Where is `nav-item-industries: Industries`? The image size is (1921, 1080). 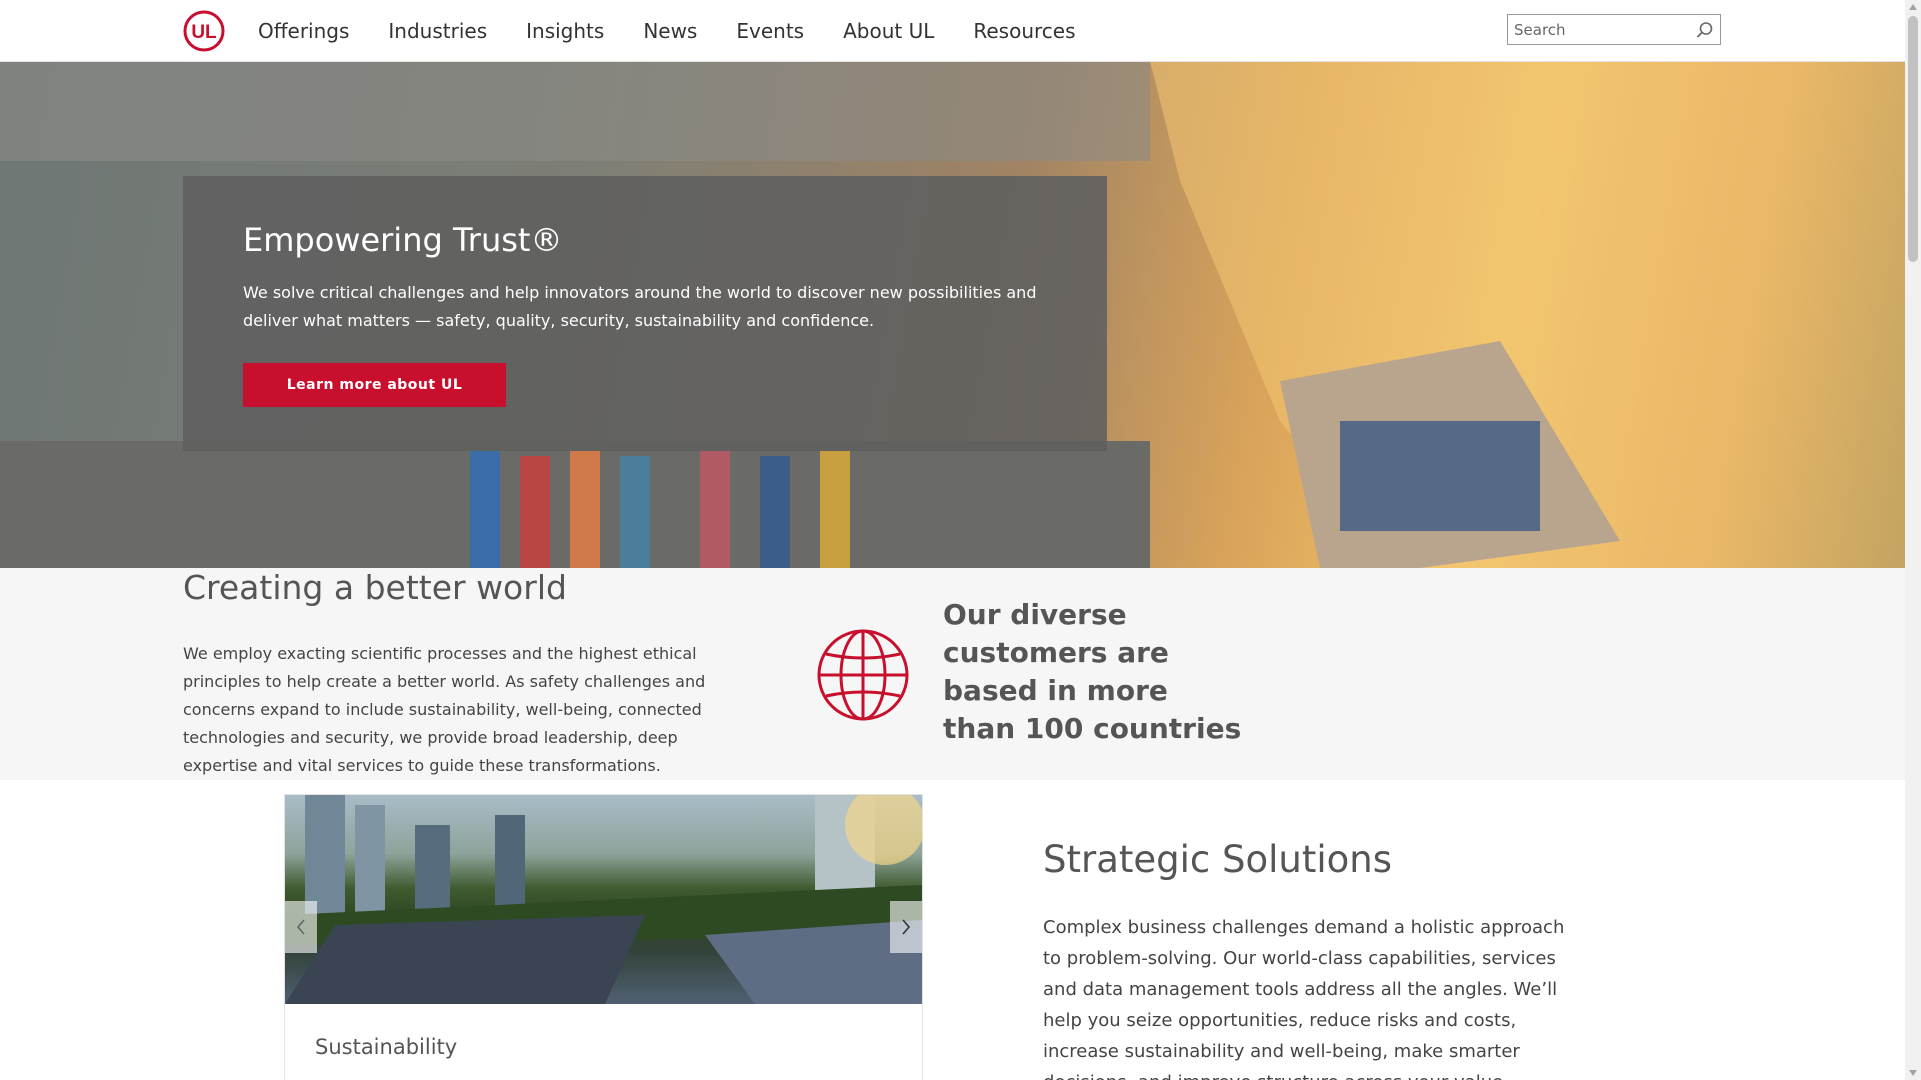 nav-item-industries: Industries is located at coordinates (437, 31).